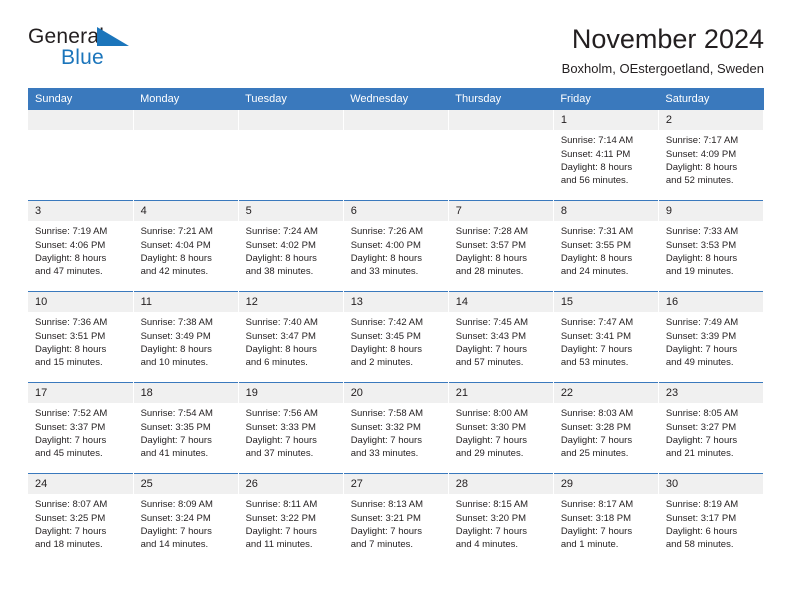 The image size is (792, 612). What do you see at coordinates (589, 545) in the screenshot?
I see `daylight-text-line2: and 1 minute.` at bounding box center [589, 545].